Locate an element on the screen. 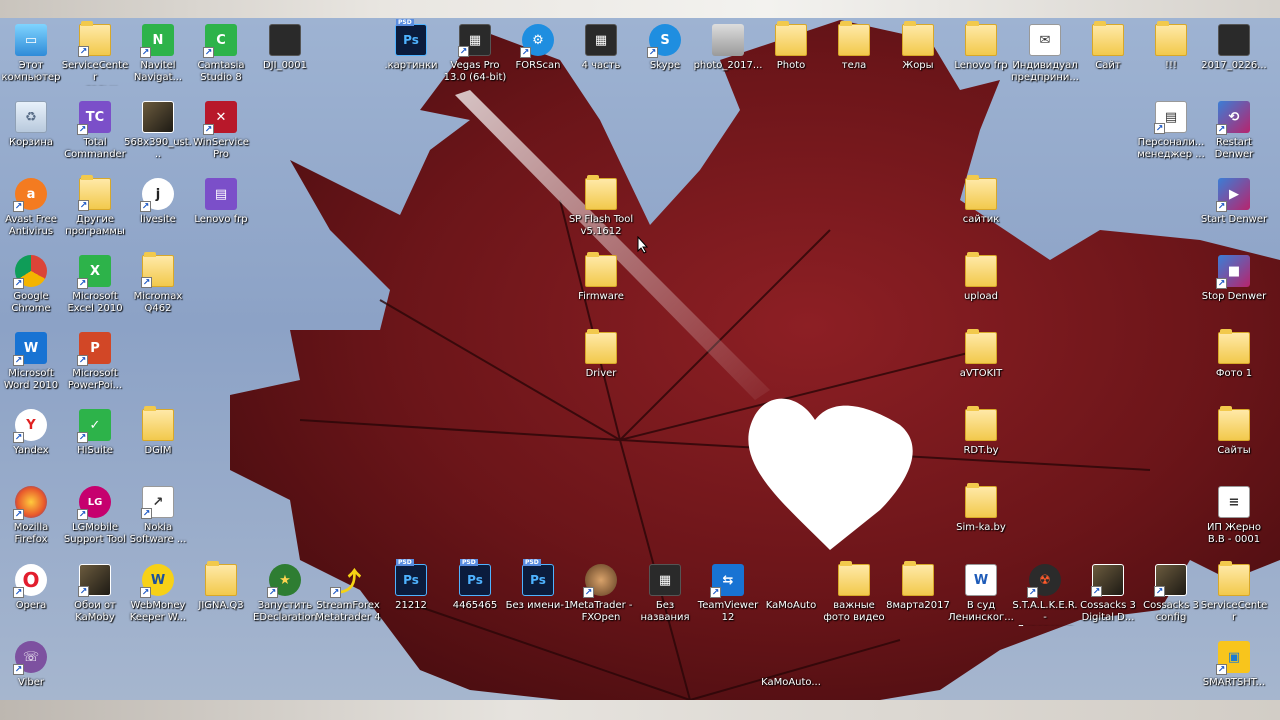  desktop-icon-stalker: ☢S.T.A.L.K.E.R. - Диверсант is located at coordinates (1045, 598).